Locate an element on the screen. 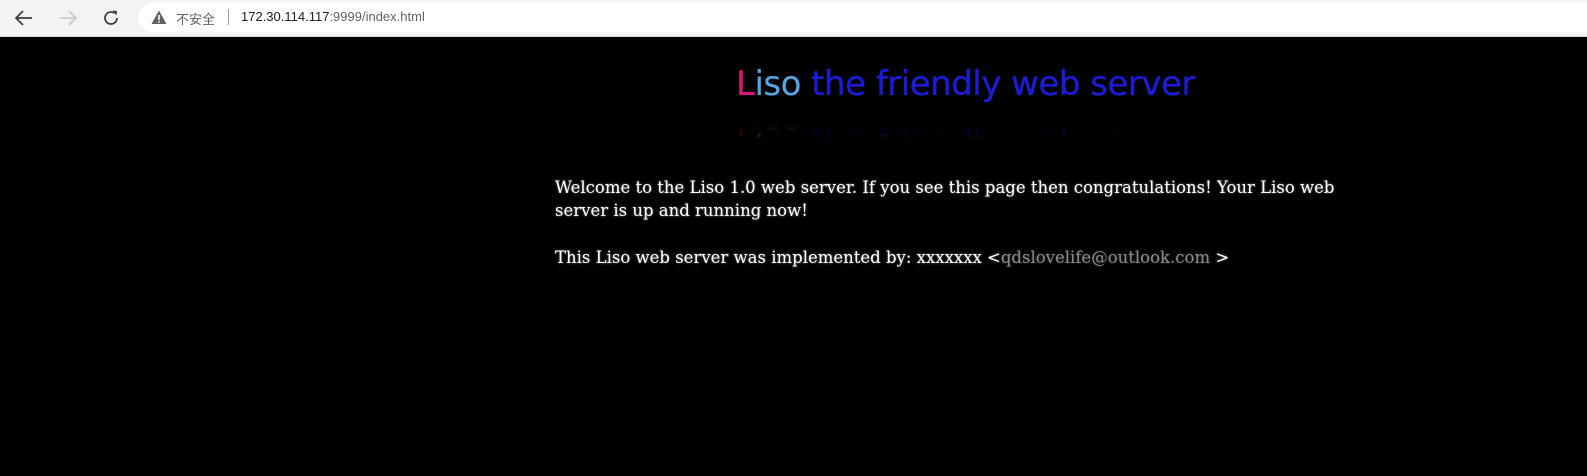 This screenshot has height=476, width=1587. email-link: qdslovelife@outlook.com is located at coordinates (1105, 257).